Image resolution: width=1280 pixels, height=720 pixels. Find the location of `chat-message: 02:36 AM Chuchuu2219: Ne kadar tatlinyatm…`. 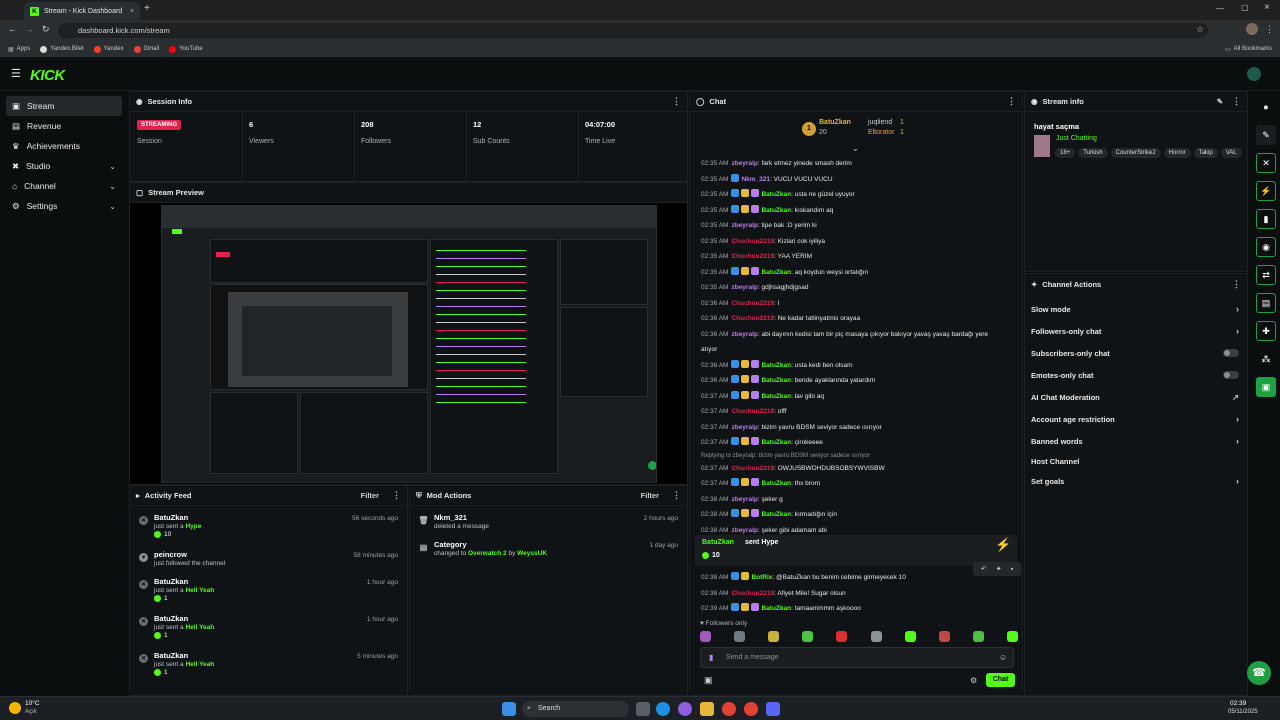

chat-message: 02:36 AM Chuchuu2219: Ne kadar tatlinyatm… is located at coordinates (856, 319).